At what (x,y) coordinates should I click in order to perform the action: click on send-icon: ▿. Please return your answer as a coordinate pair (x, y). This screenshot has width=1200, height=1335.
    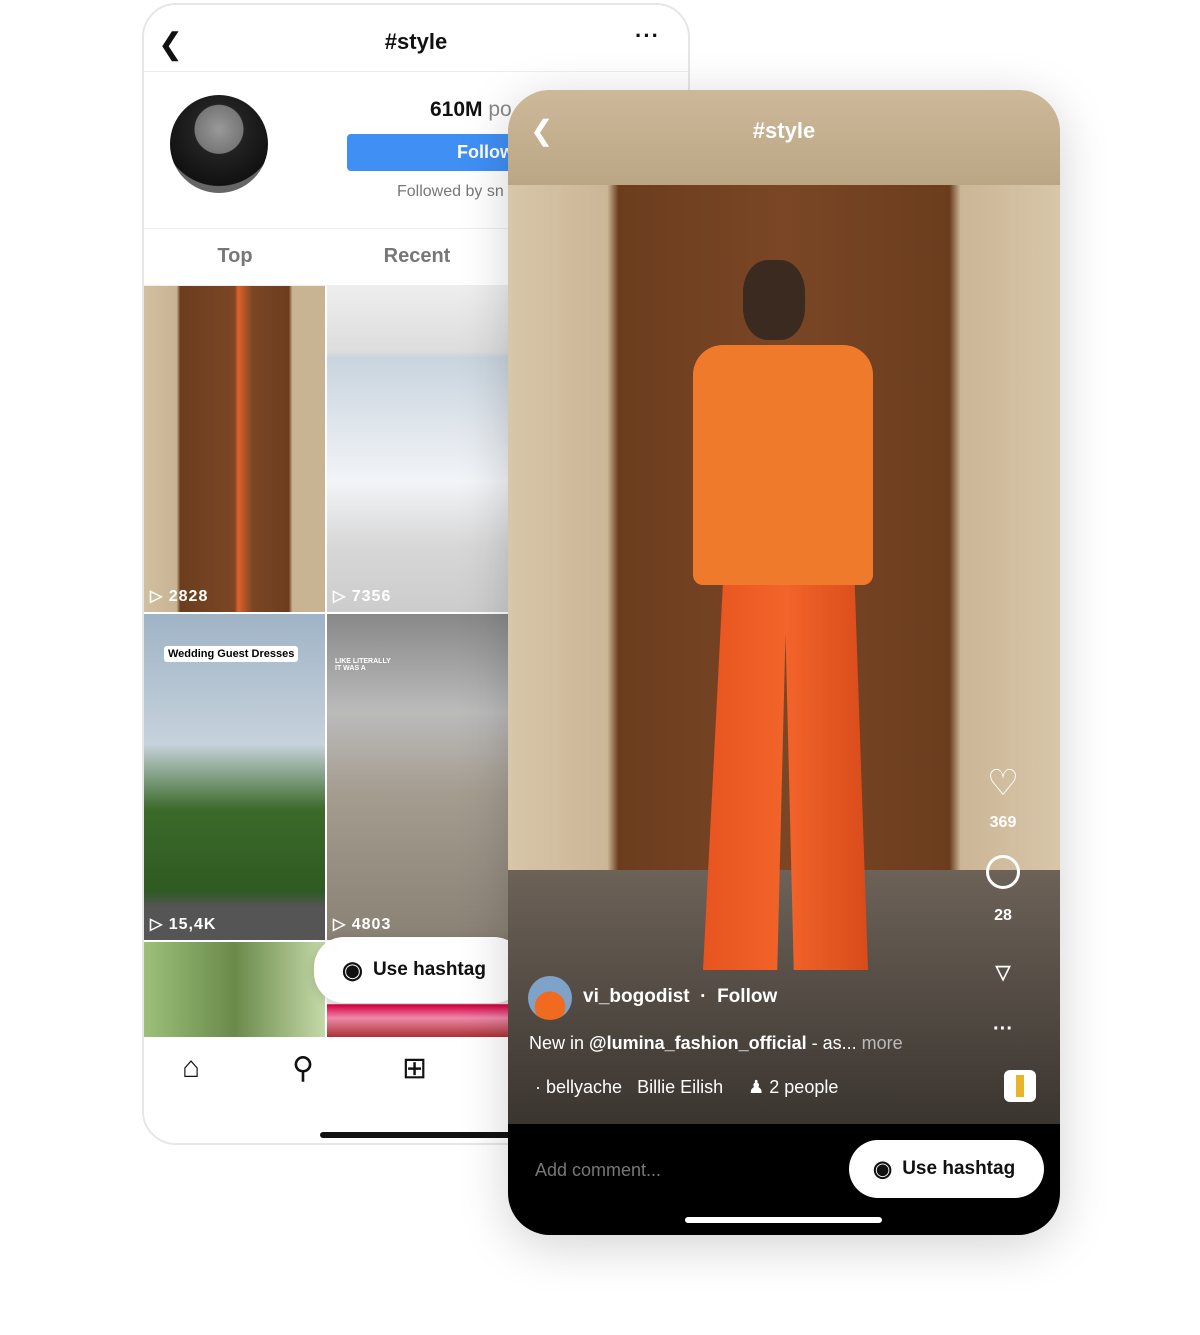
    Looking at the image, I should click on (1003, 971).